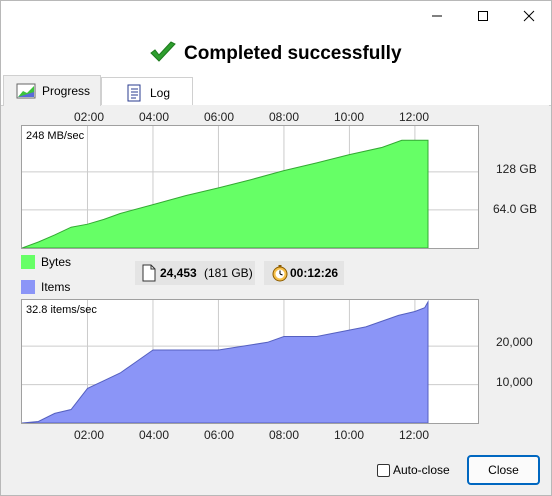  What do you see at coordinates (219, 435) in the screenshot?
I see `time-axis-bottom-tick: 06:00` at bounding box center [219, 435].